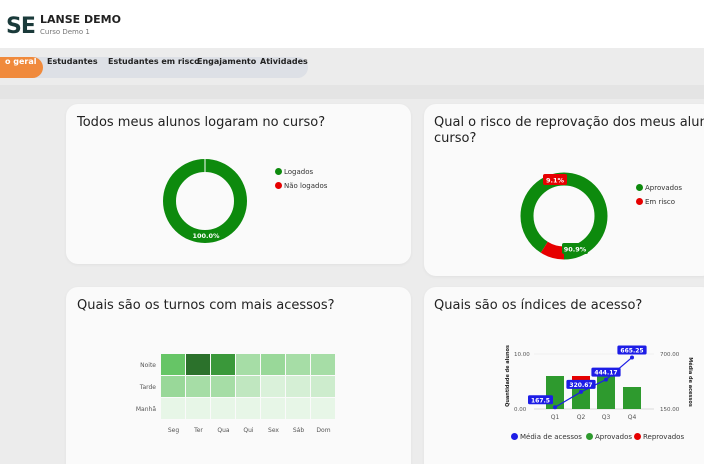 This screenshot has height=464, width=704. Describe the element at coordinates (655, 202) in the screenshot. I see `legend-at-risk: Em risco` at that location.